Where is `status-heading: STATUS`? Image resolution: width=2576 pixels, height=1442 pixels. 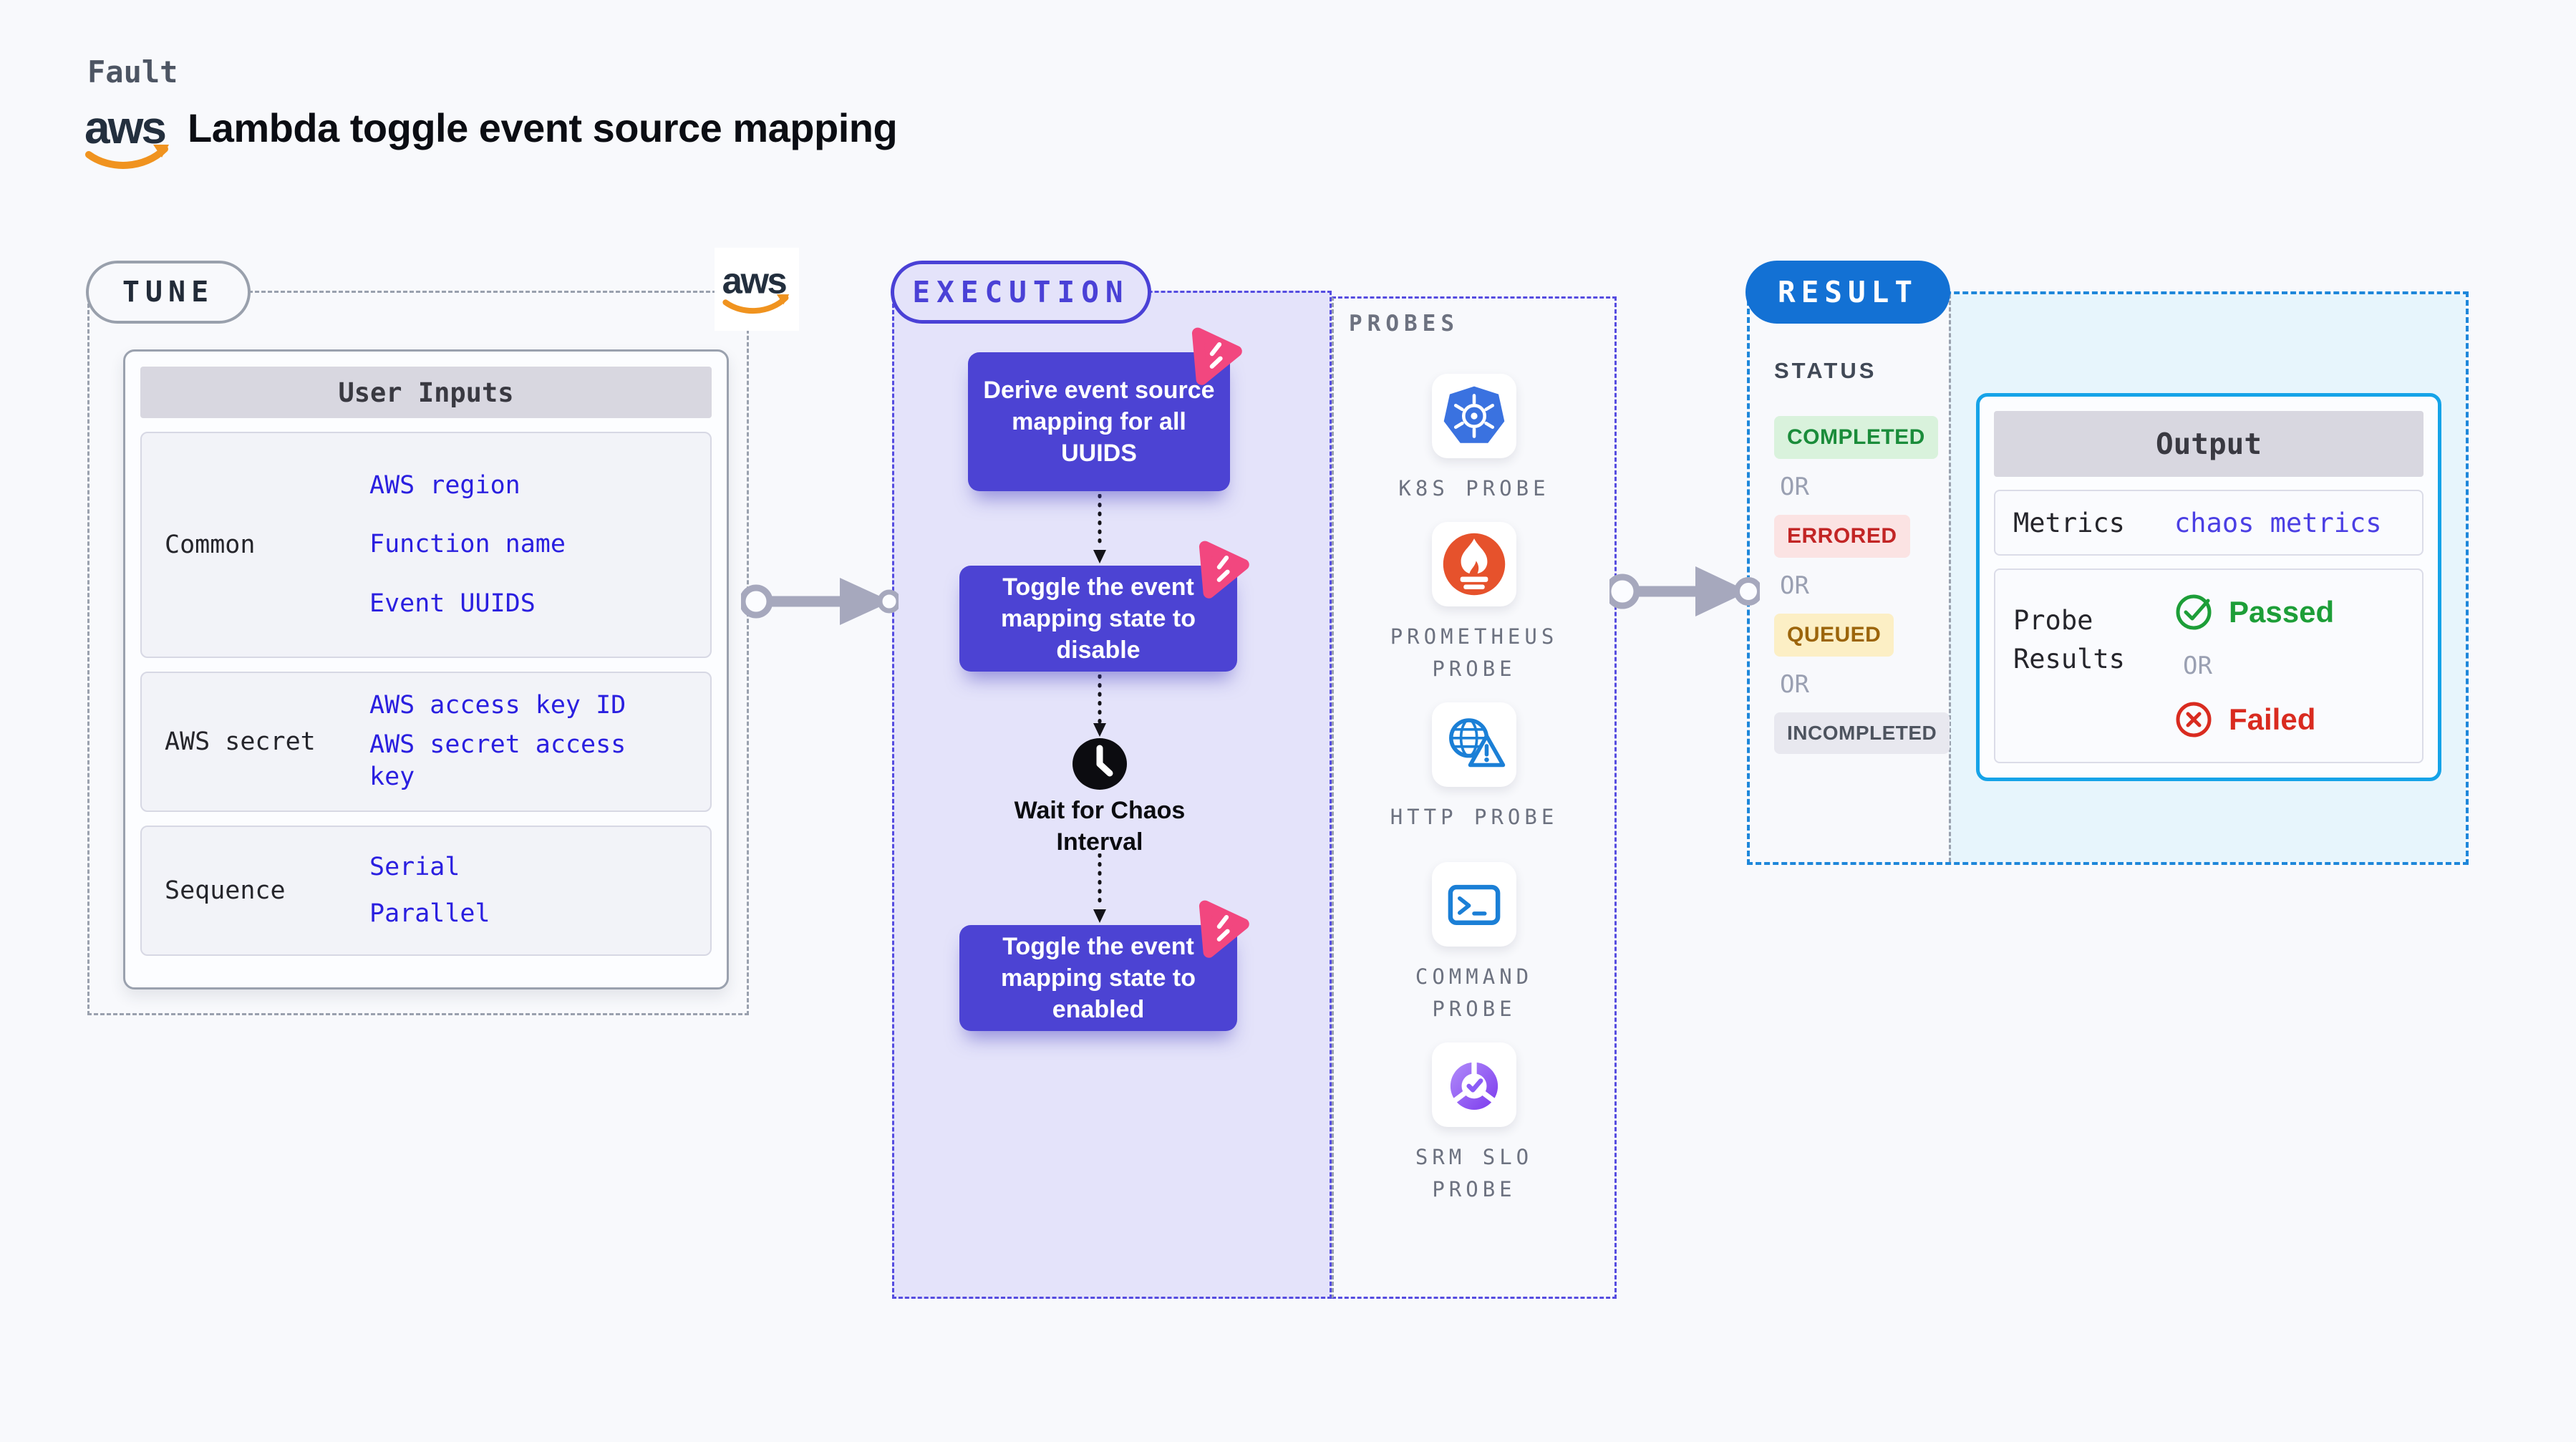 status-heading: STATUS is located at coordinates (1826, 371).